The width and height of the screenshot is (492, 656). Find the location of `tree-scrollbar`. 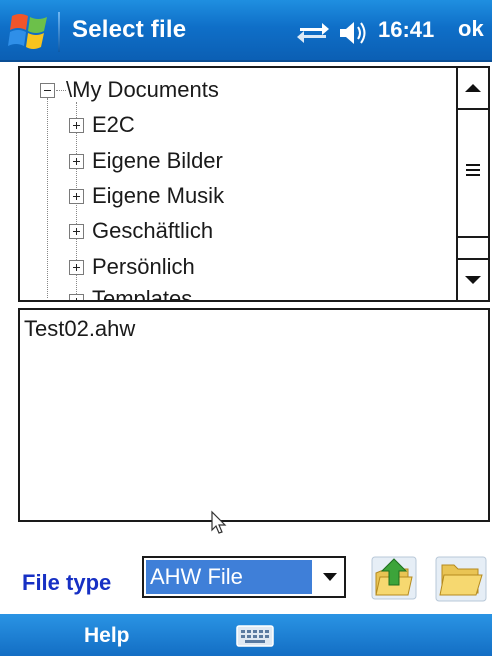

tree-scrollbar is located at coordinates (472, 184).